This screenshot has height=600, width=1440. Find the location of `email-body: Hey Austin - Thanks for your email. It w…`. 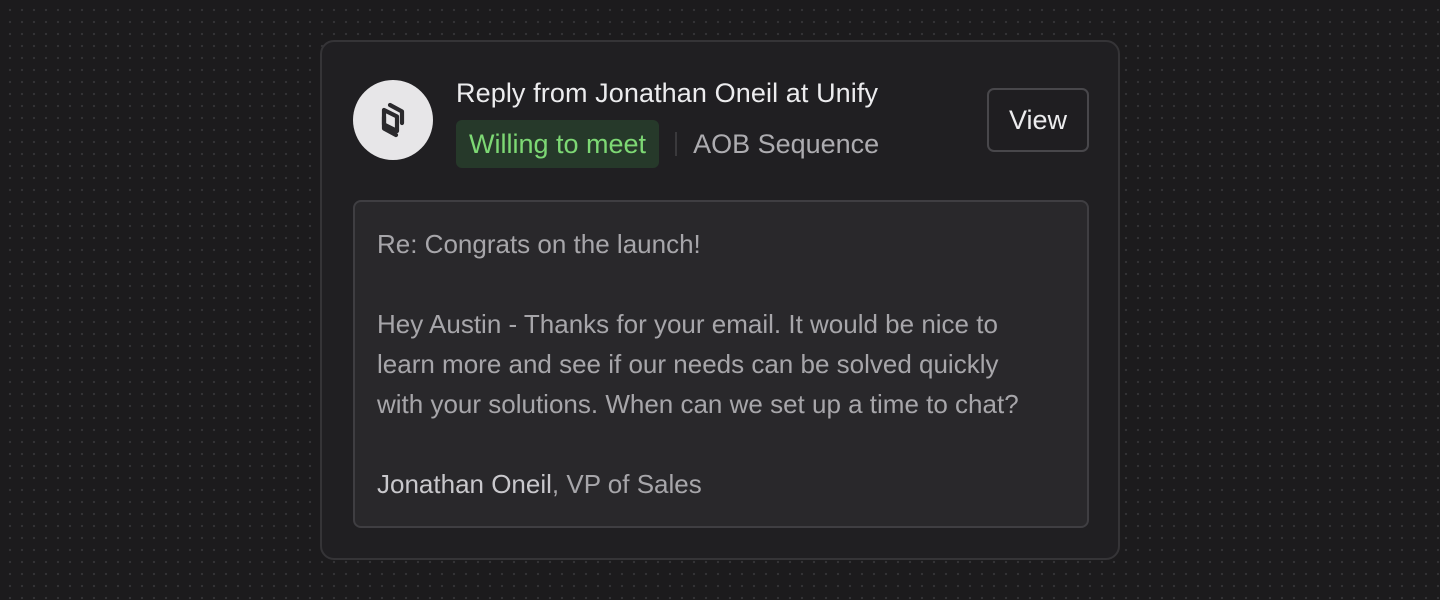

email-body: Hey Austin - Thanks for your email. It w… is located at coordinates (721, 364).